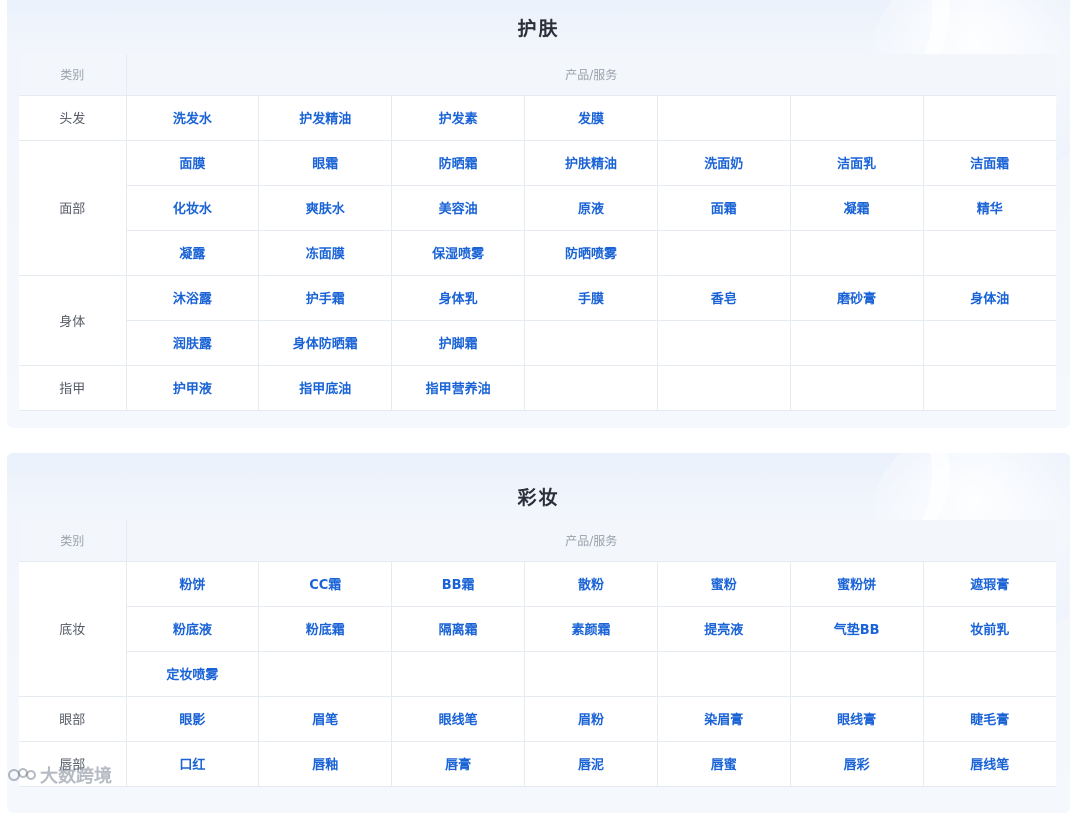 The image size is (1080, 813). Describe the element at coordinates (193, 628) in the screenshot. I see `product-link: 粉底液` at that location.